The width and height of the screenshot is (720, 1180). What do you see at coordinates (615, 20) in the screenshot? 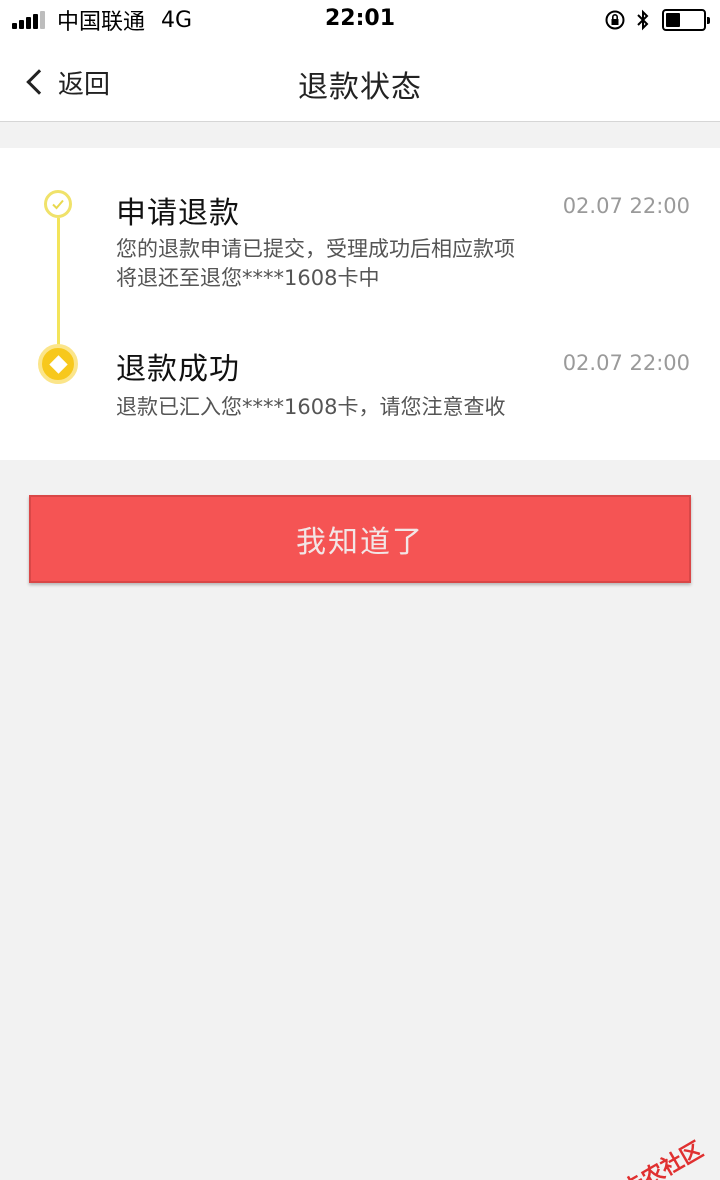
I see `orientation-lock-icon` at bounding box center [615, 20].